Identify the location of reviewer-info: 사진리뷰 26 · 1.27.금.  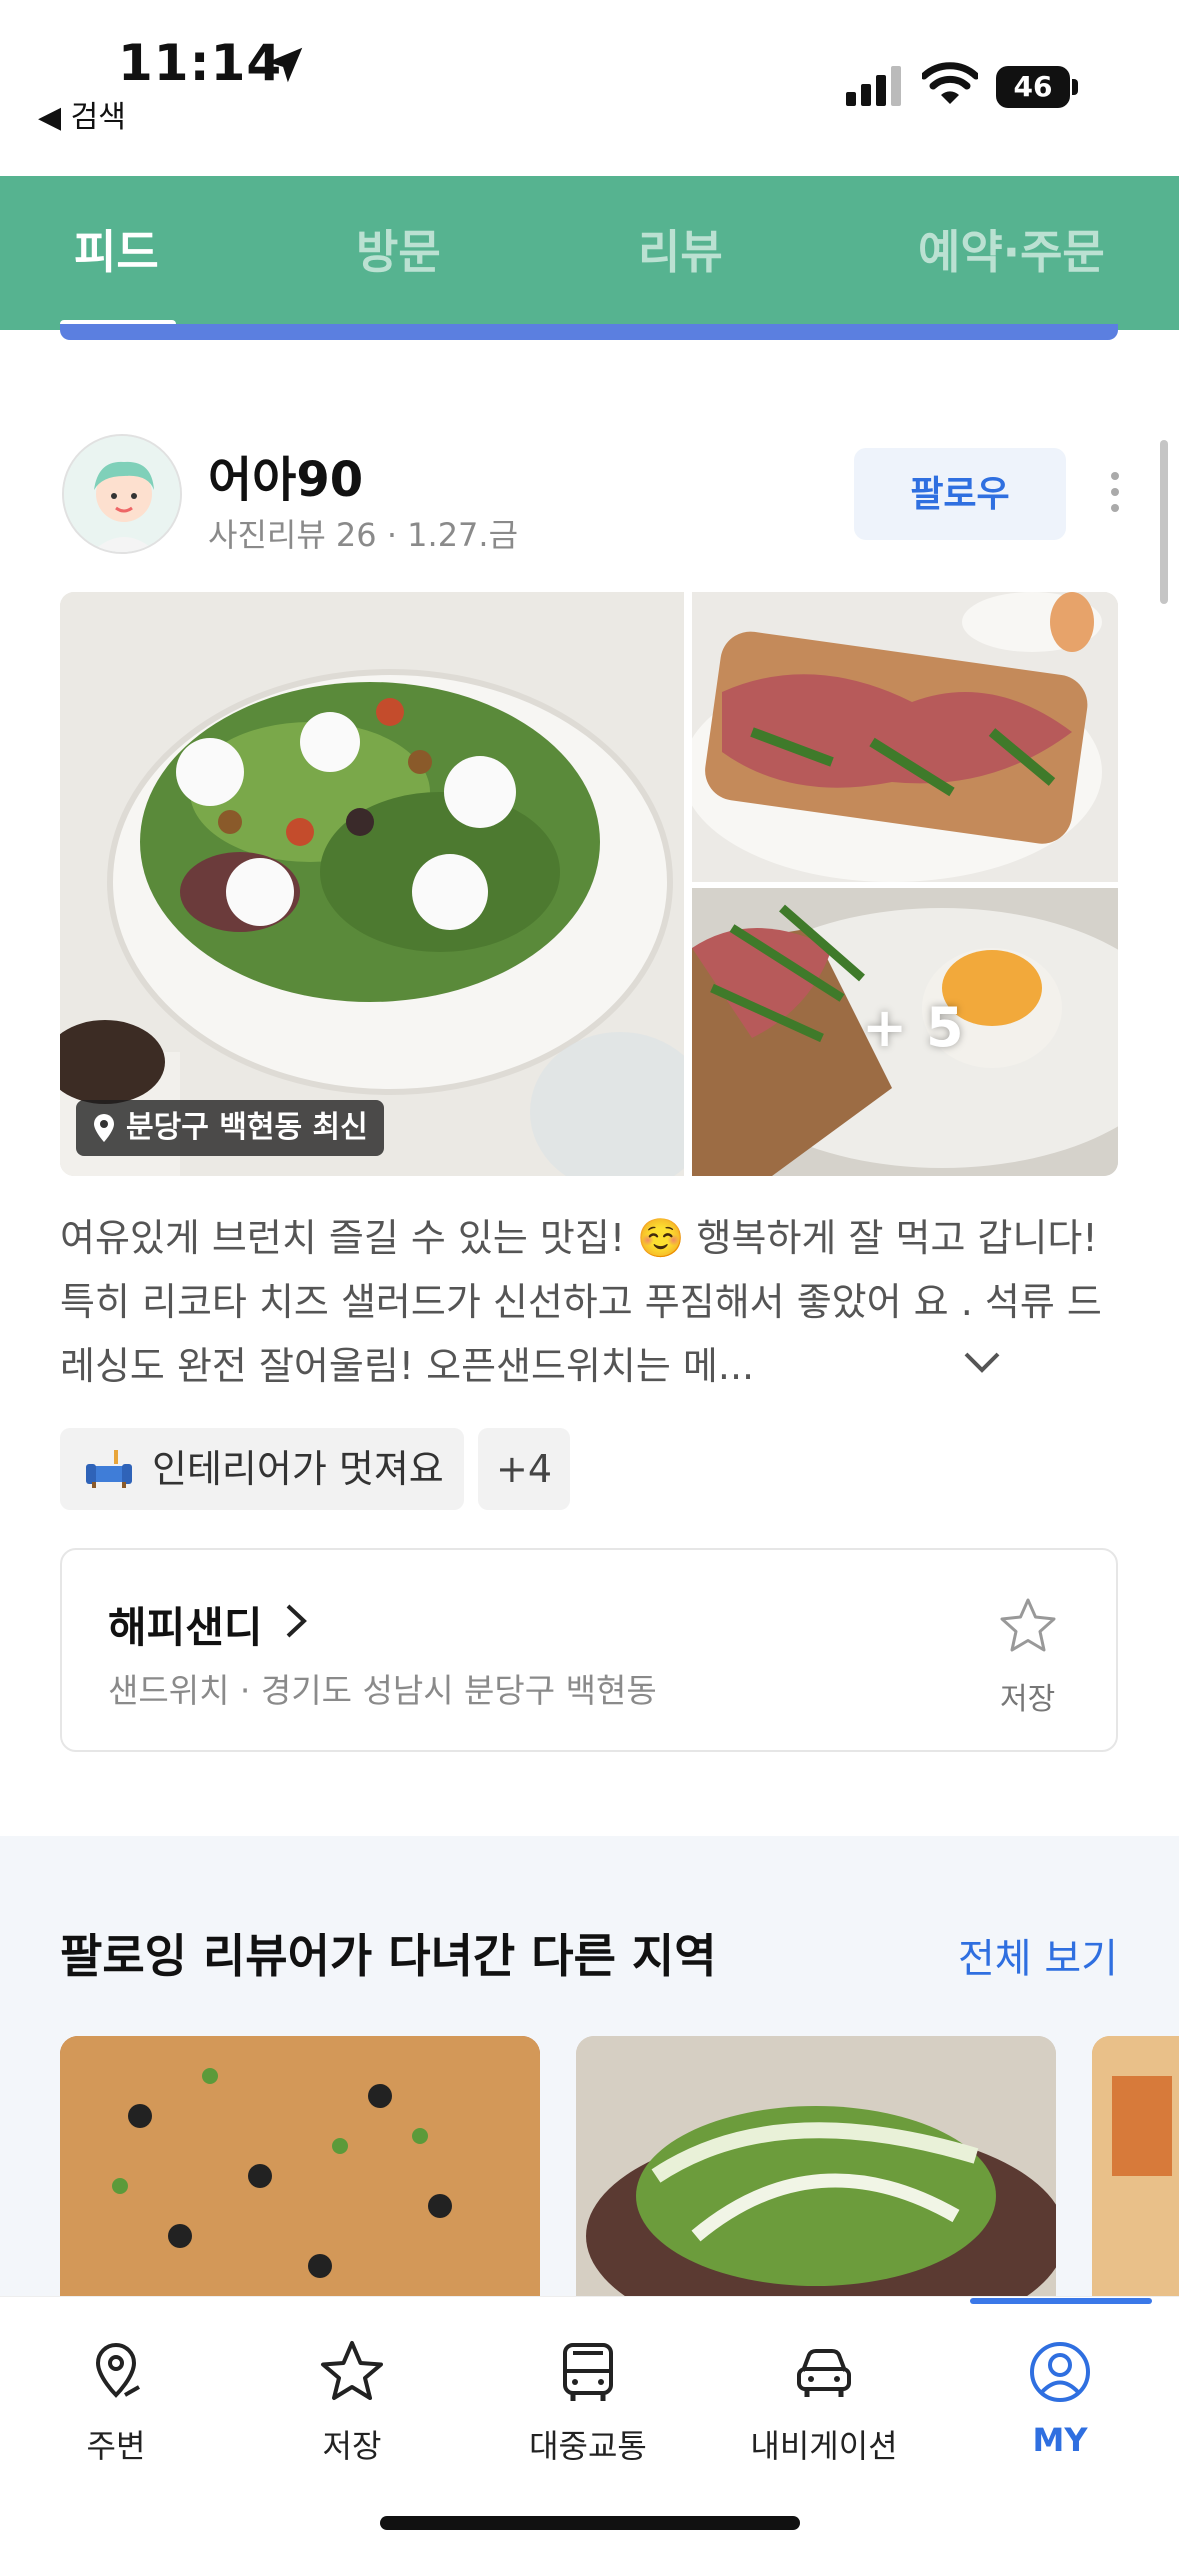
(363, 535).